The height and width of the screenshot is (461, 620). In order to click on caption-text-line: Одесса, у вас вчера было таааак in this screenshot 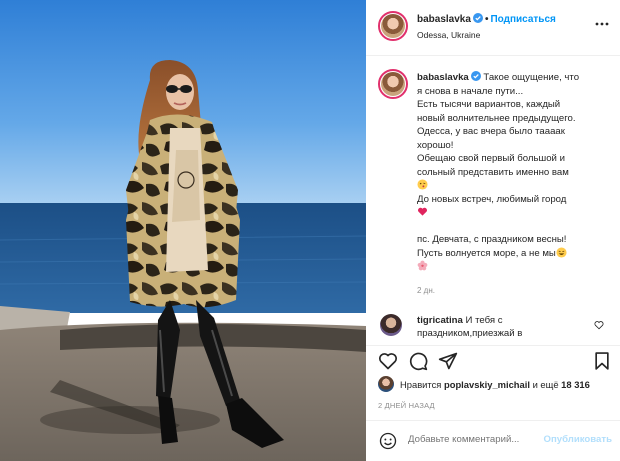, I will do `click(491, 131)`.